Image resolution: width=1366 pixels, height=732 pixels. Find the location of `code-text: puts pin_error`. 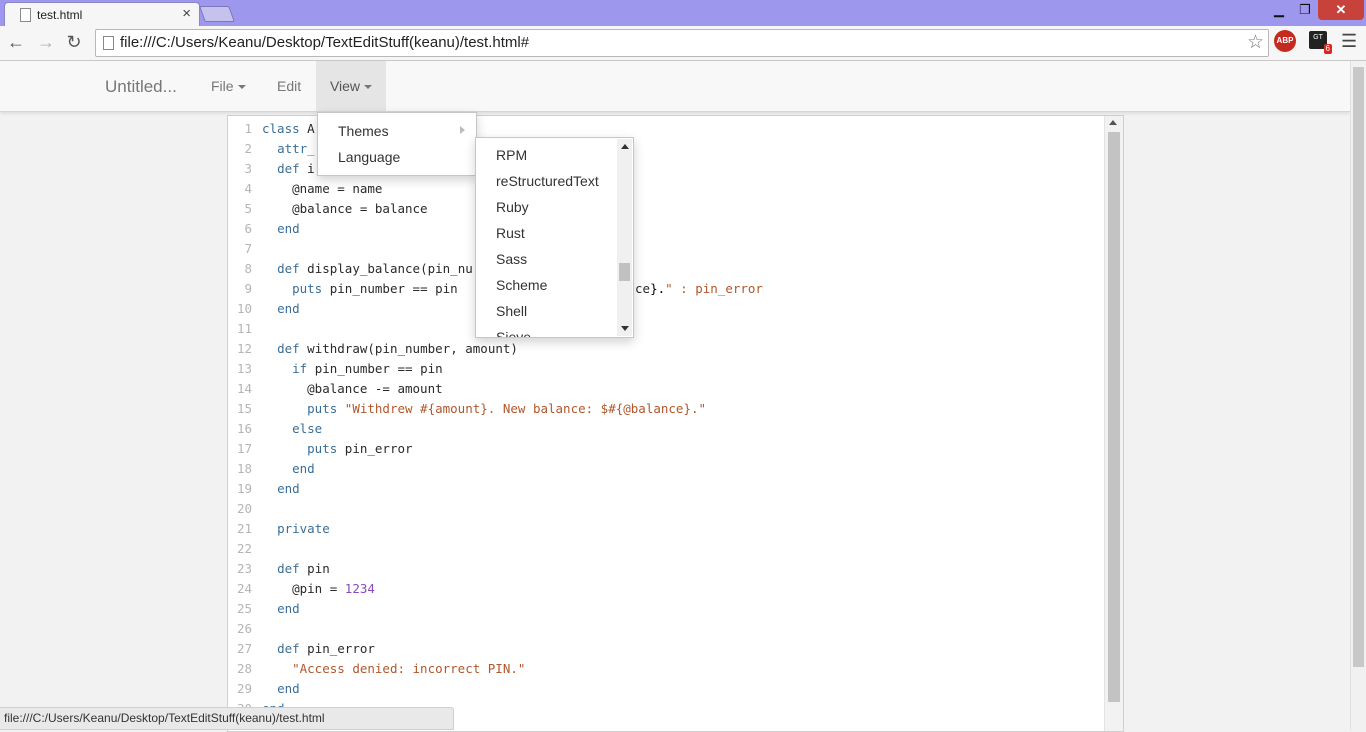

code-text: puts pin_error is located at coordinates (360, 448).